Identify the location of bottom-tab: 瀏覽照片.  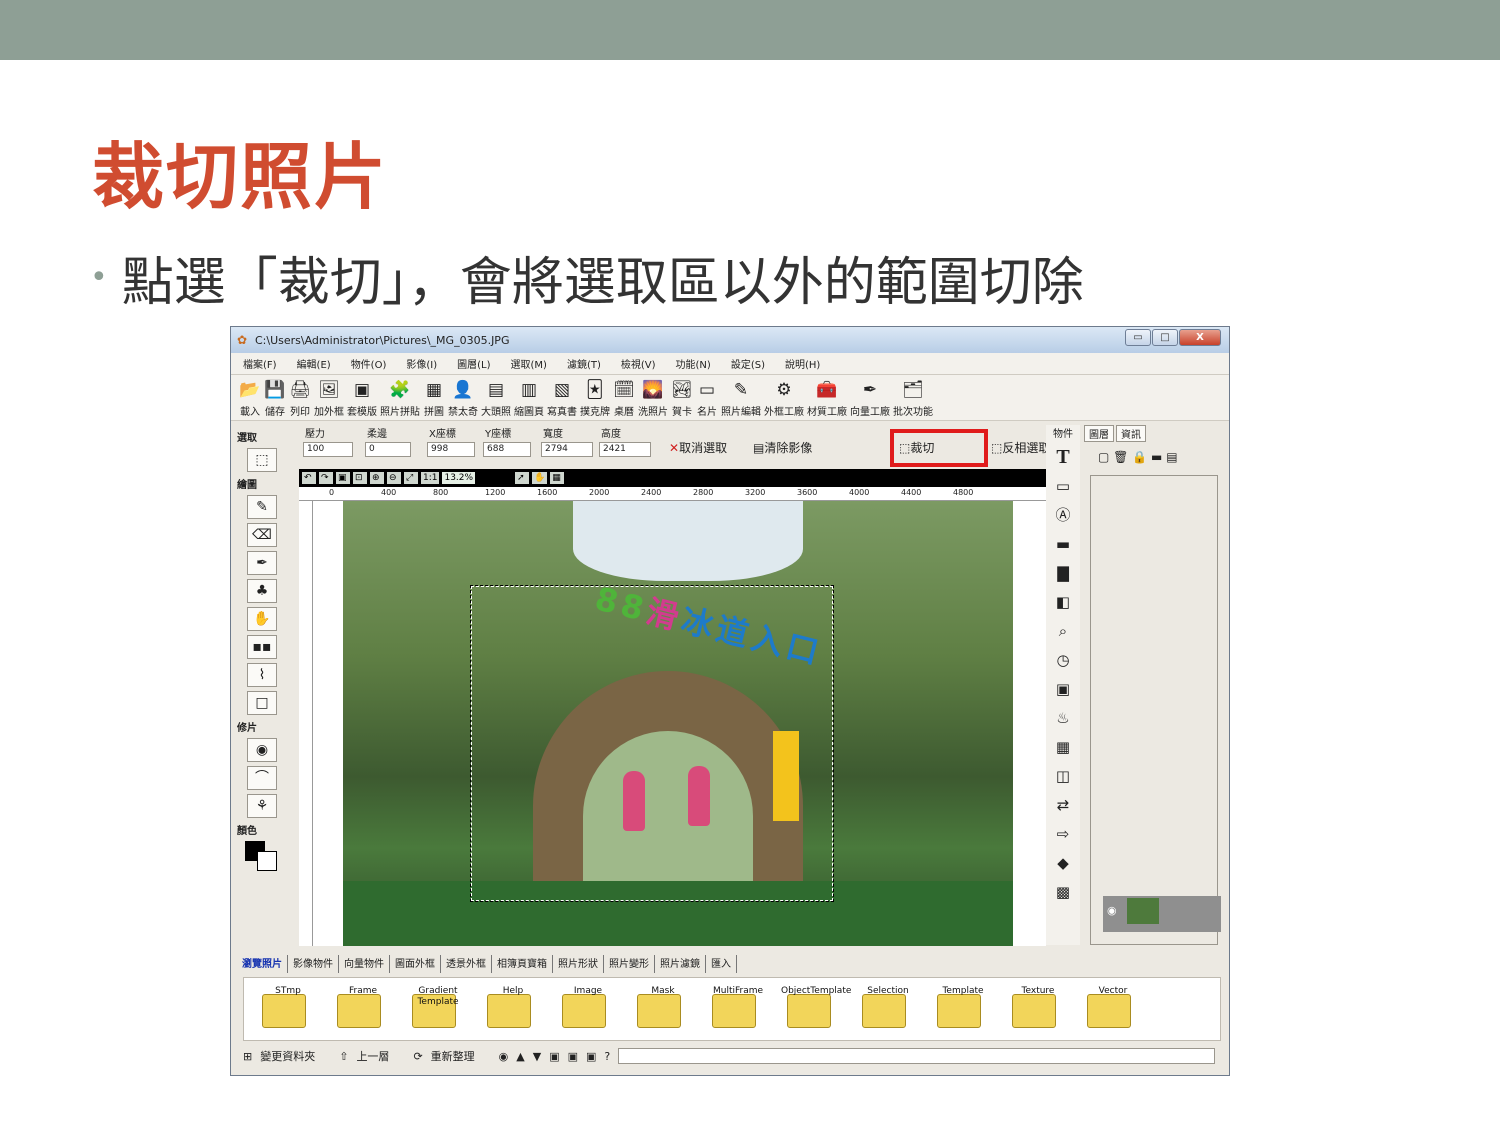
(262, 964).